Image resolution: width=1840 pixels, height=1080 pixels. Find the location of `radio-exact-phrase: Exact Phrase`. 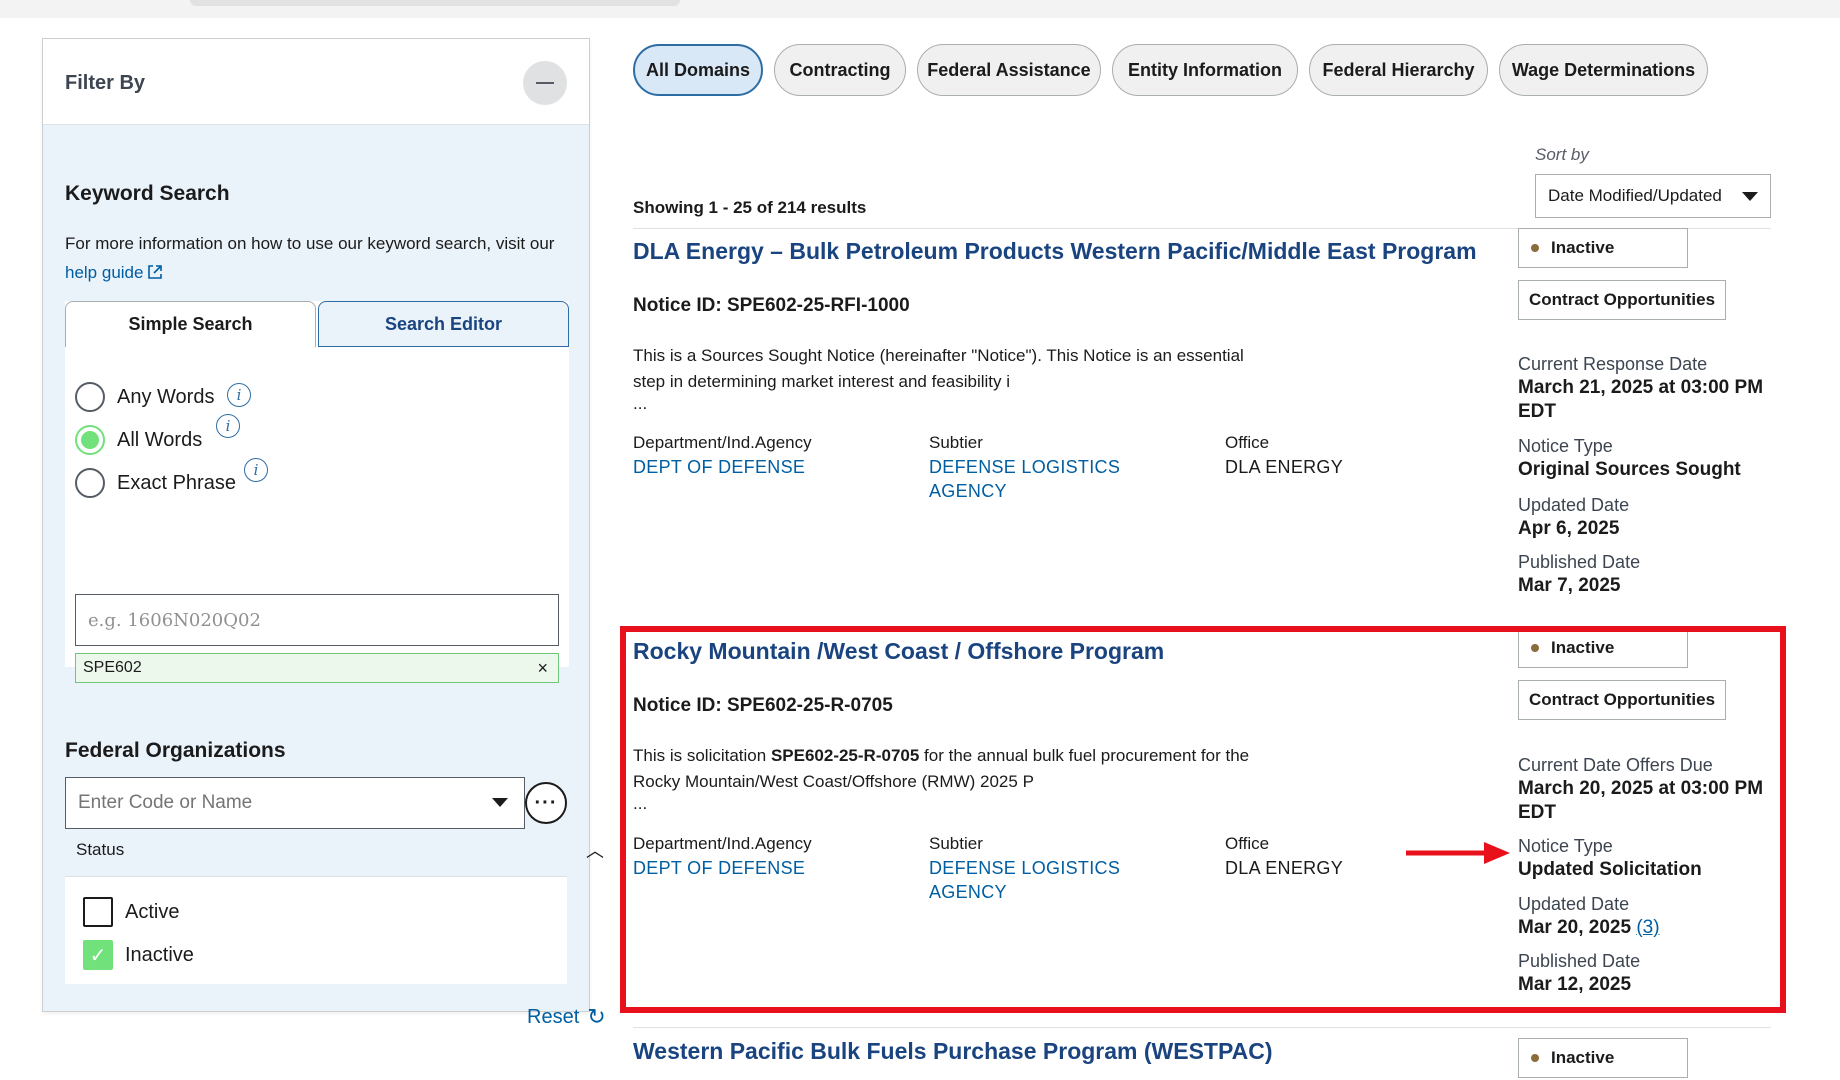

radio-exact-phrase: Exact Phrase is located at coordinates (155, 483).